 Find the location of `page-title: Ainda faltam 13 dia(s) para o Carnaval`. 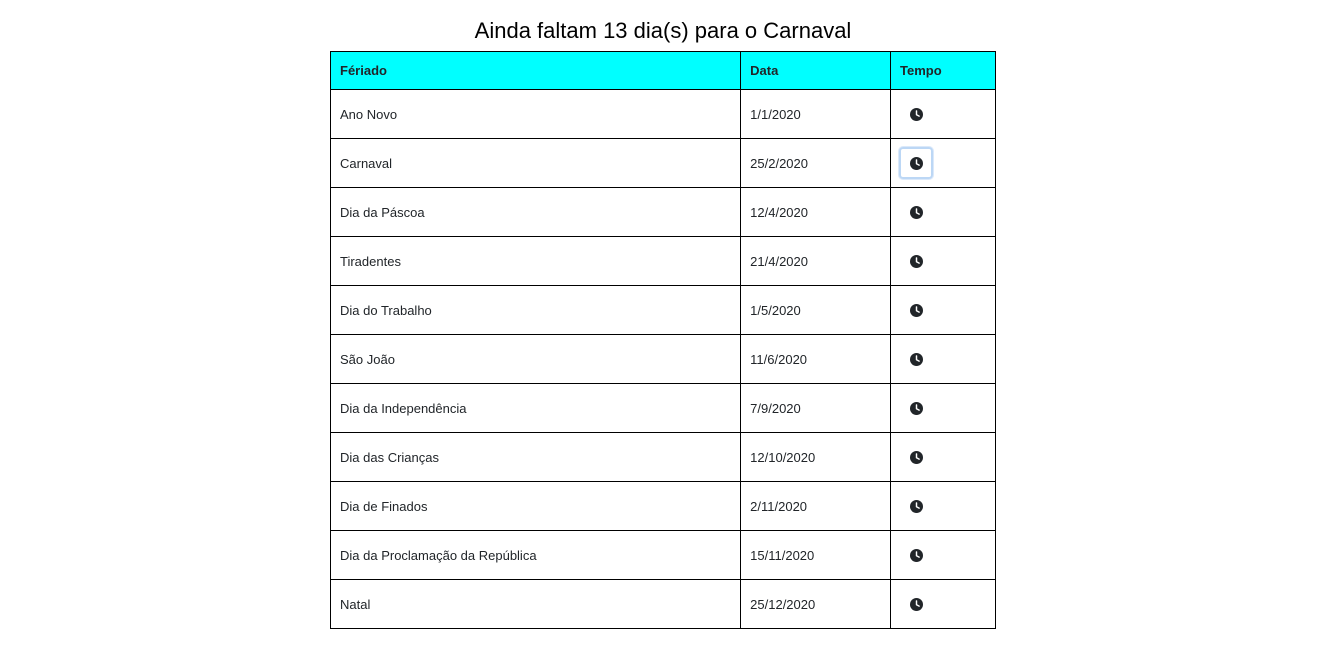

page-title: Ainda faltam 13 dia(s) para o Carnaval is located at coordinates (663, 30).